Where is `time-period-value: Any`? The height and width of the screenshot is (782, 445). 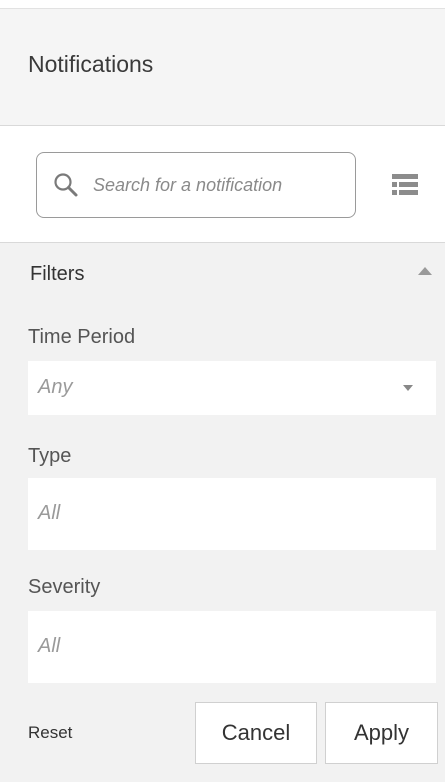
time-period-value: Any is located at coordinates (55, 387).